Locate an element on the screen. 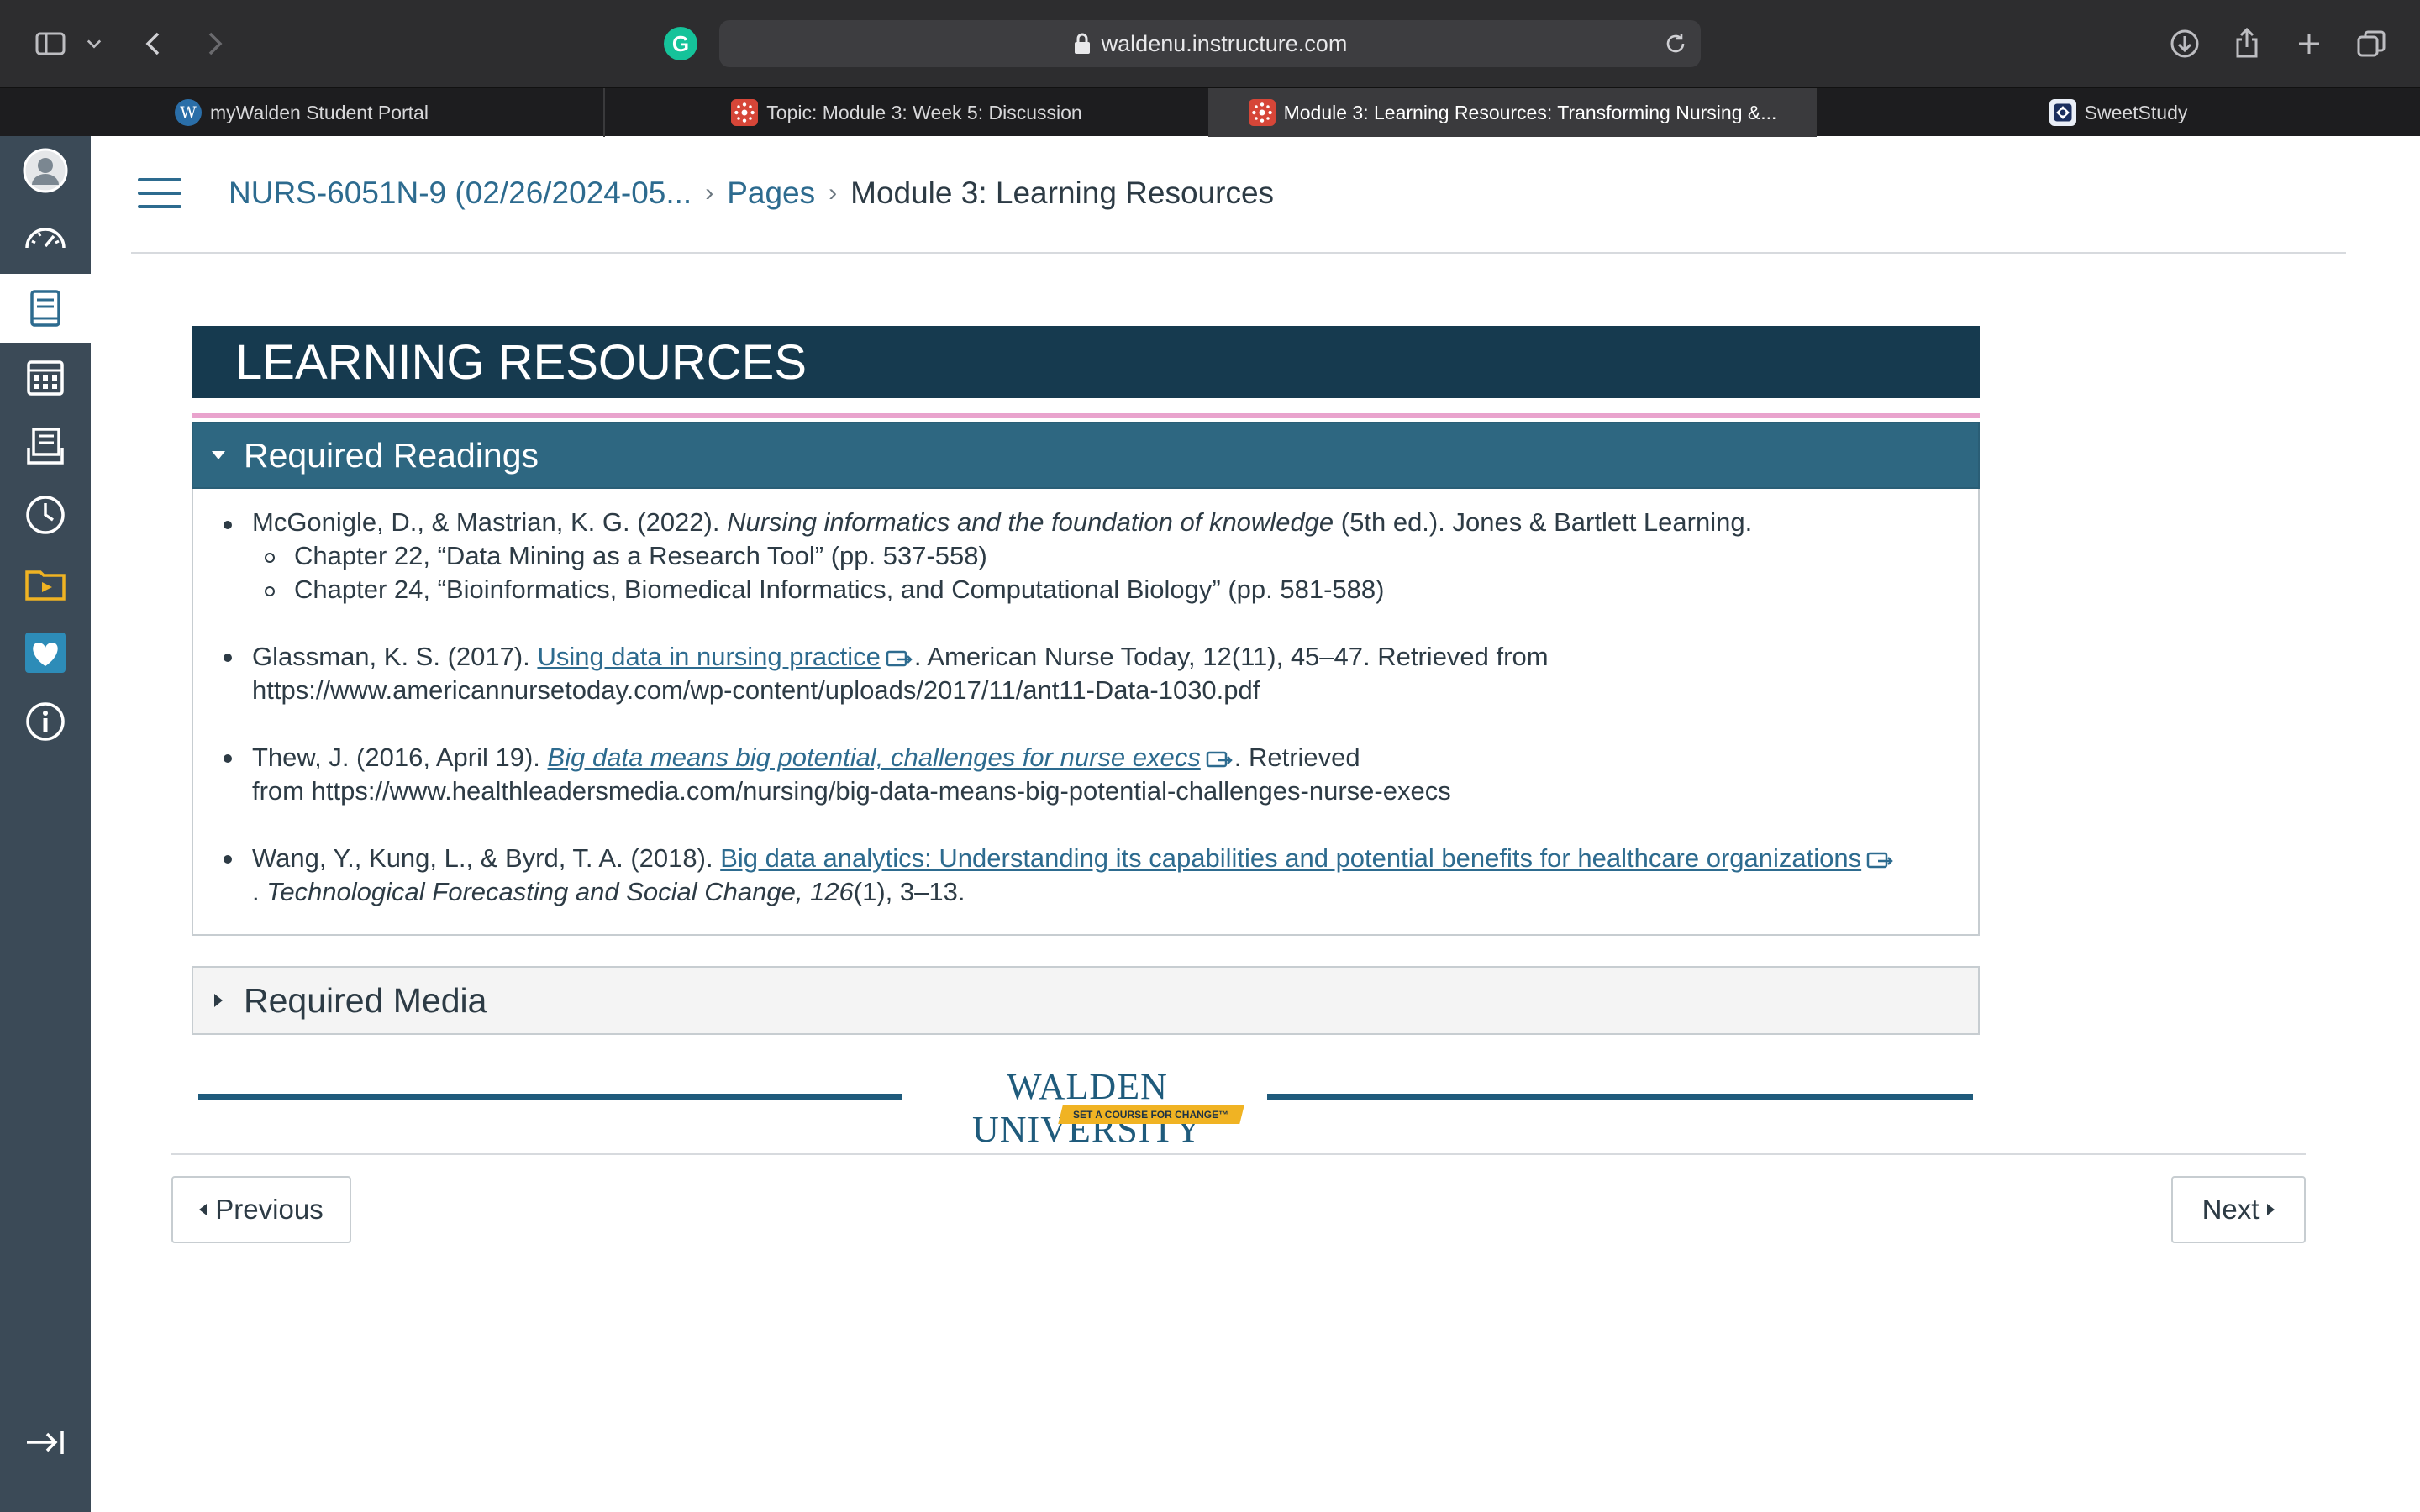 The image size is (2420, 1512). accent-divider is located at coordinates (1086, 415).